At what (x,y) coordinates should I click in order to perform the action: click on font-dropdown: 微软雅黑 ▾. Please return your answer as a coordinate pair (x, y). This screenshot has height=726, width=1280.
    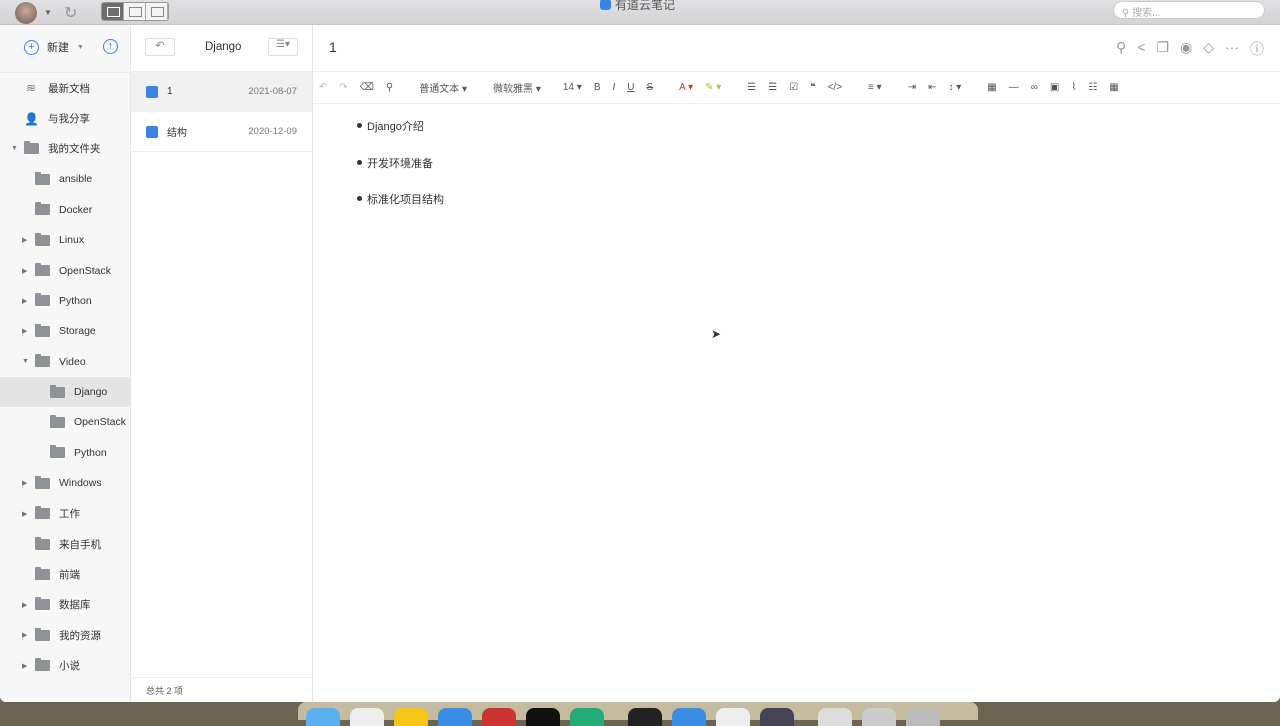
    Looking at the image, I should click on (517, 87).